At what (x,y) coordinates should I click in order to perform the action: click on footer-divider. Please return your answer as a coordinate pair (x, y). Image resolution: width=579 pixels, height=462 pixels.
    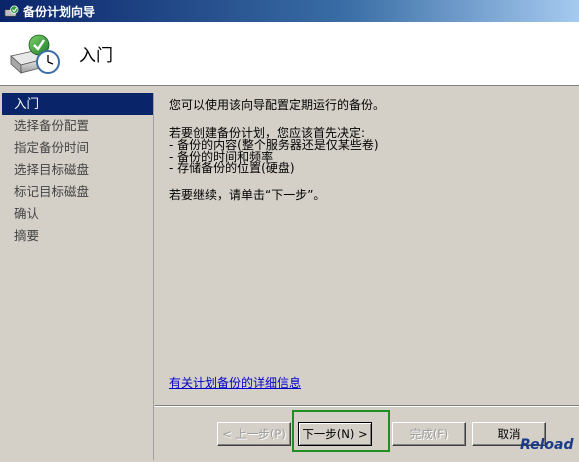
    Looking at the image, I should click on (367, 406).